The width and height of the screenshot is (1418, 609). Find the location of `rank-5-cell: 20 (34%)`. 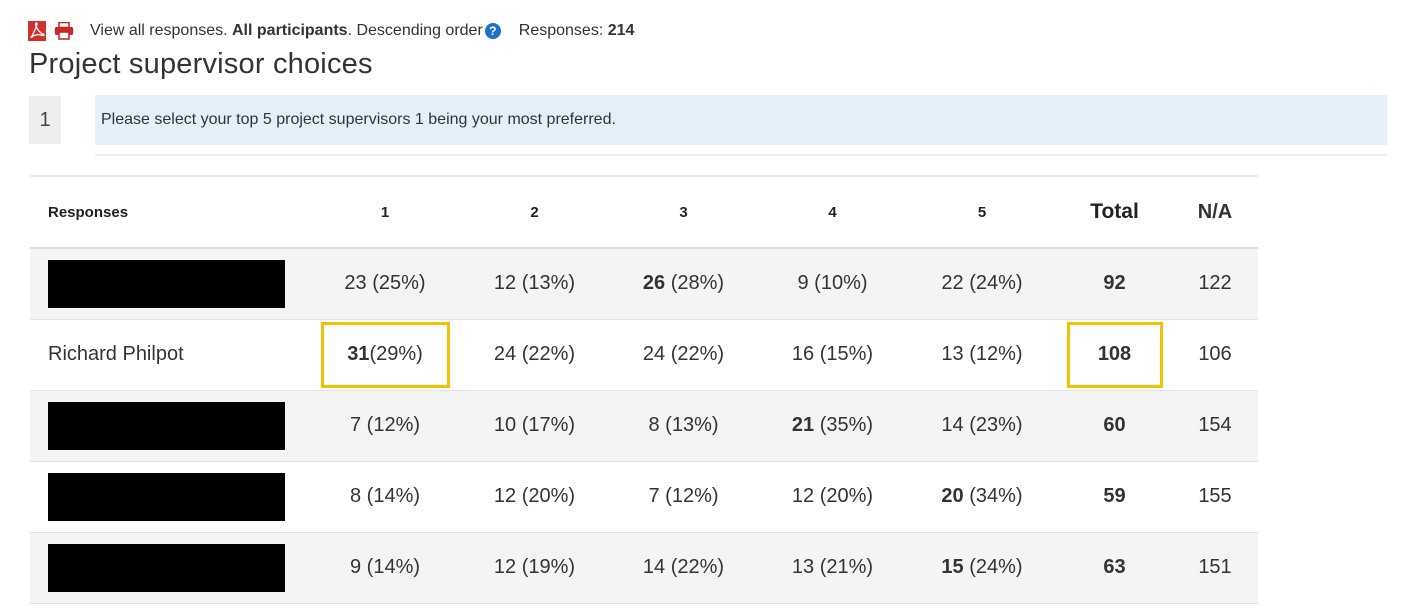

rank-5-cell: 20 (34%) is located at coordinates (982, 496).